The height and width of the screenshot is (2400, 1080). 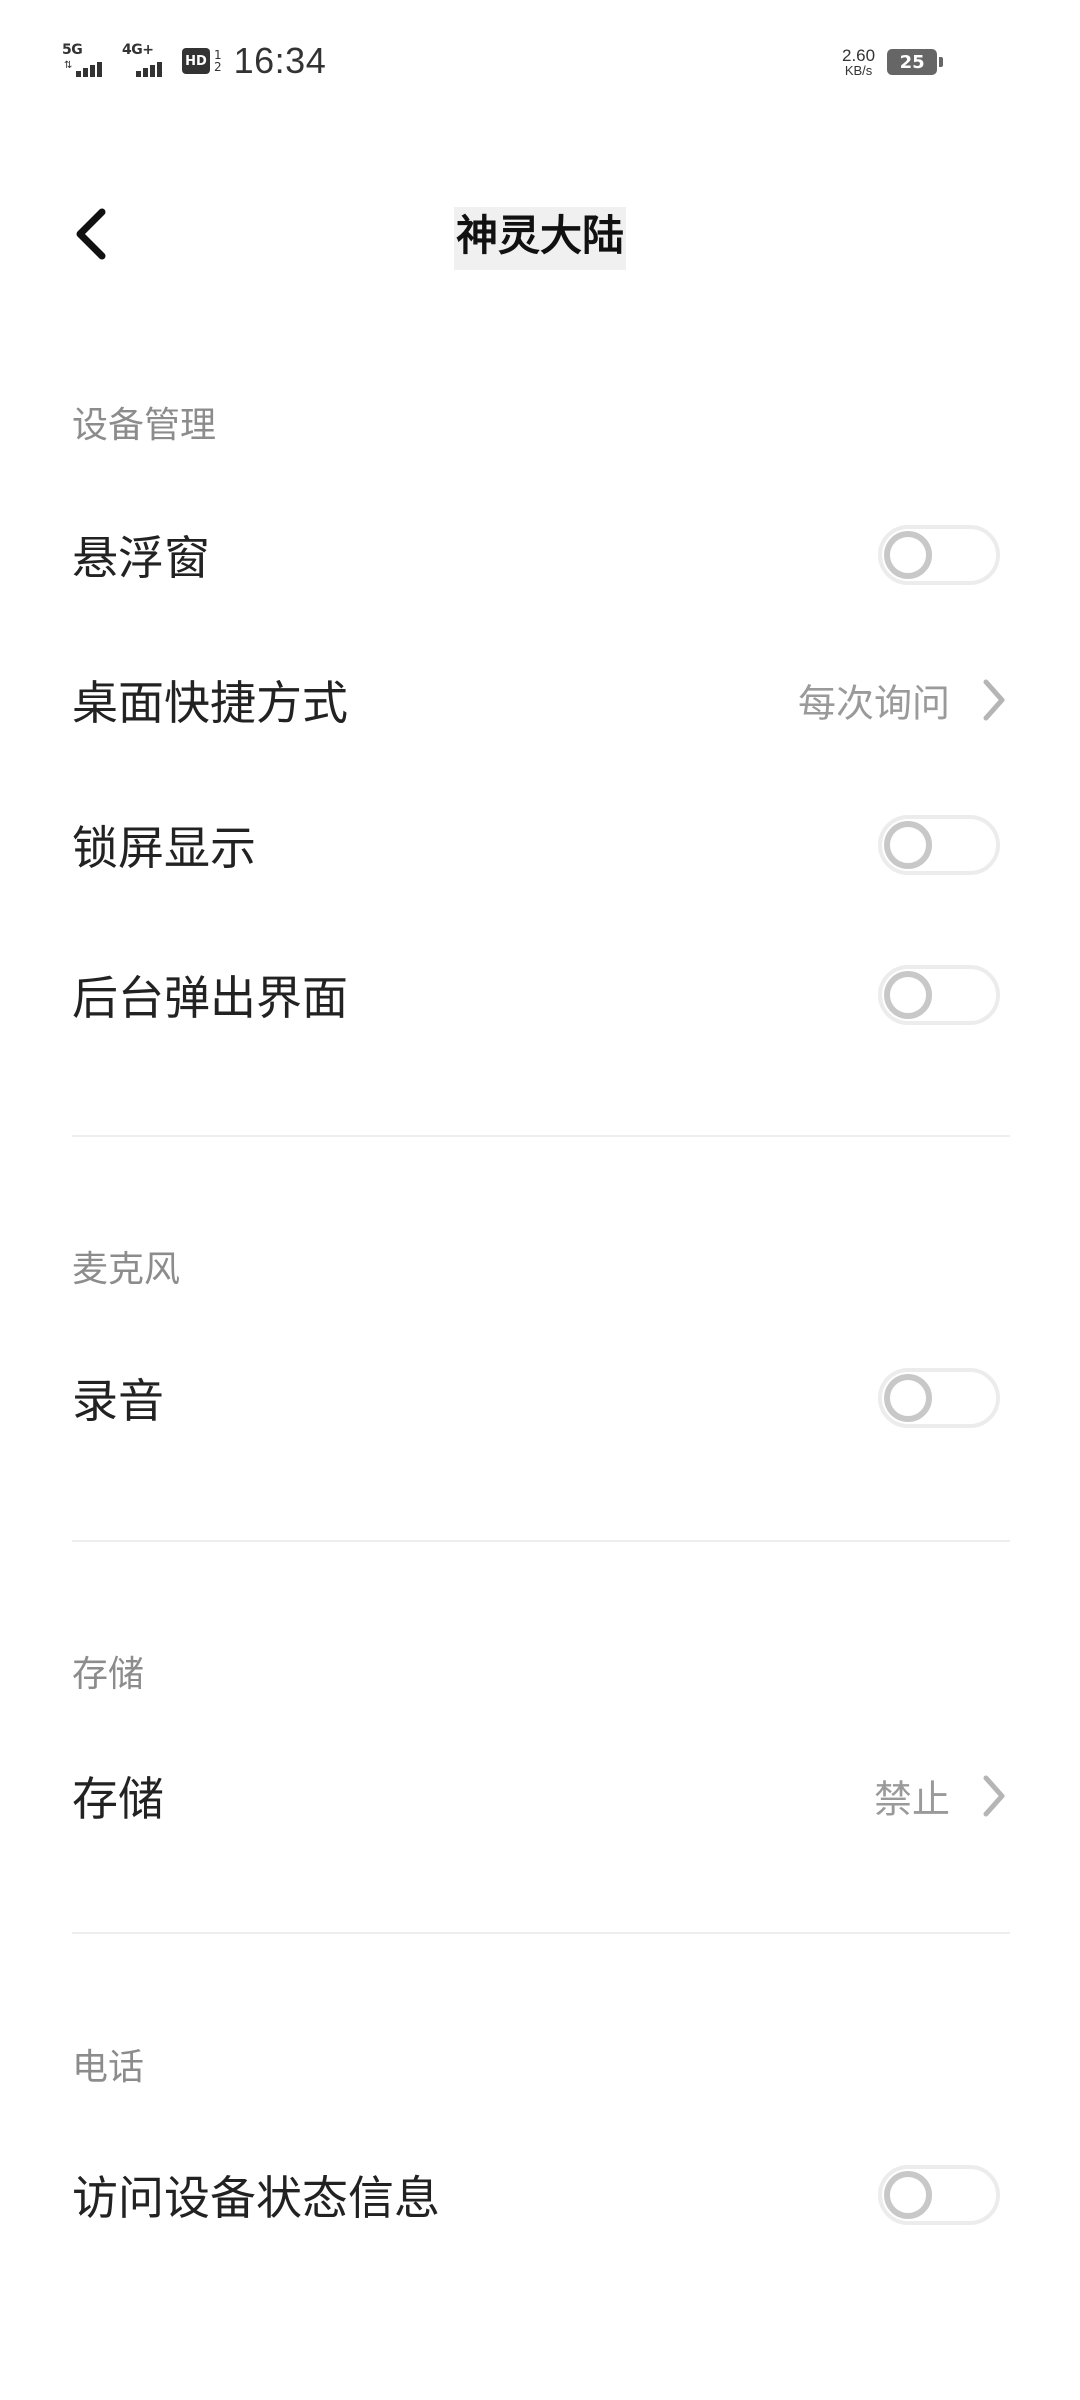 I want to click on row-value: 每次询问, so click(x=873, y=703).